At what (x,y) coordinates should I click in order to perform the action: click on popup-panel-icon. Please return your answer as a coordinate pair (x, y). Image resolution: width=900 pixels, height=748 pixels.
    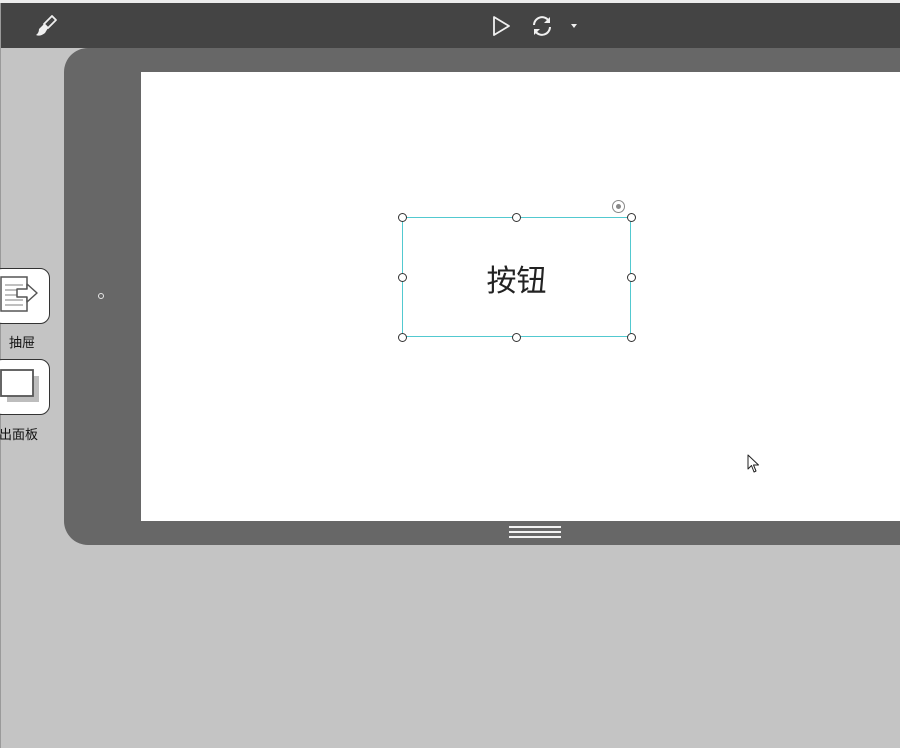
    Looking at the image, I should click on (19, 385).